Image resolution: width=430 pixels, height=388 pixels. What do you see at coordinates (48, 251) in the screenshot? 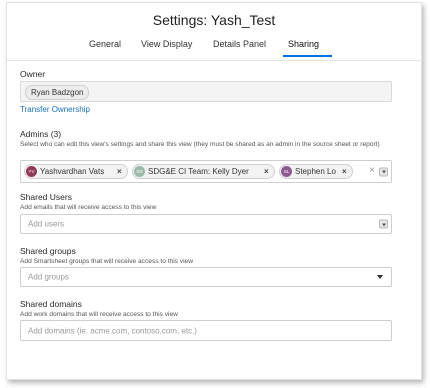
I see `shared-groups-label: Shared groups` at bounding box center [48, 251].